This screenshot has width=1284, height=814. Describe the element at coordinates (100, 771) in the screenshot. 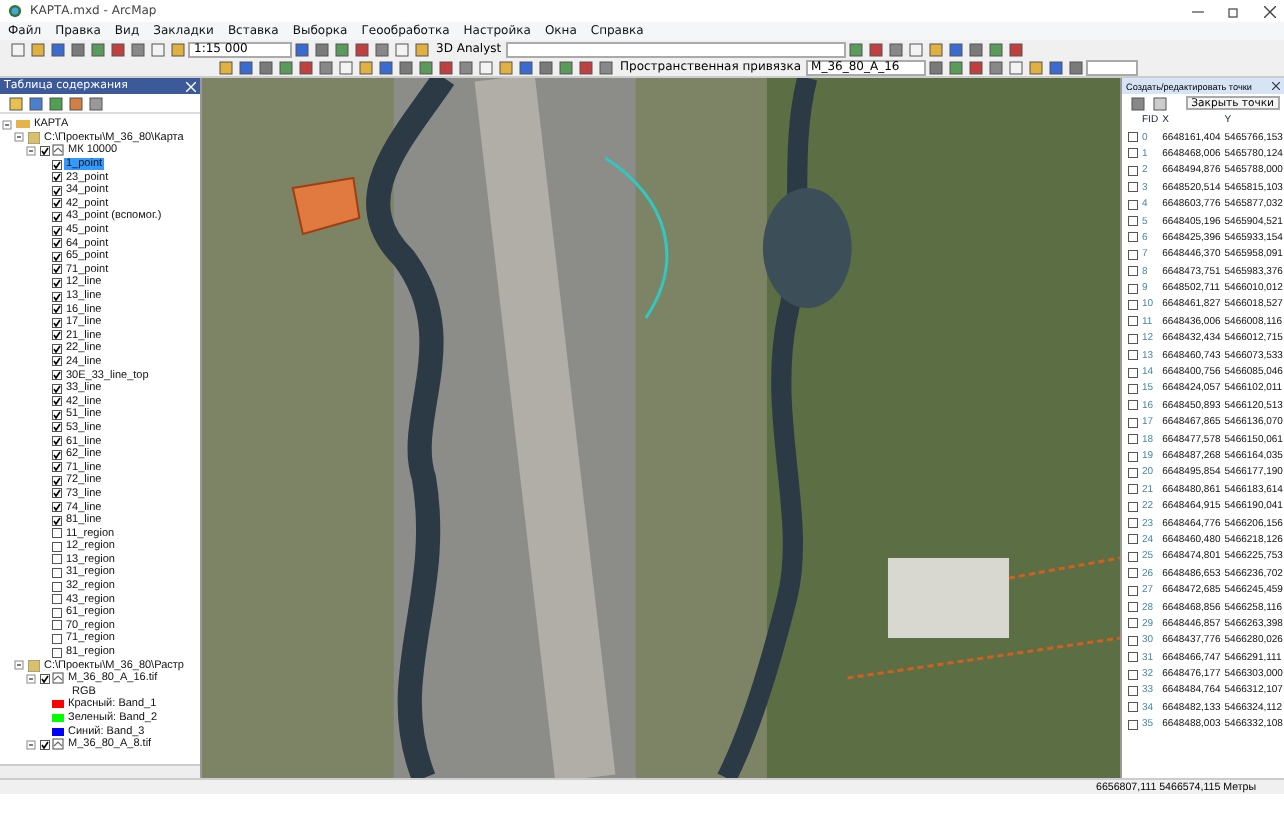

I see `scrollbar` at that location.